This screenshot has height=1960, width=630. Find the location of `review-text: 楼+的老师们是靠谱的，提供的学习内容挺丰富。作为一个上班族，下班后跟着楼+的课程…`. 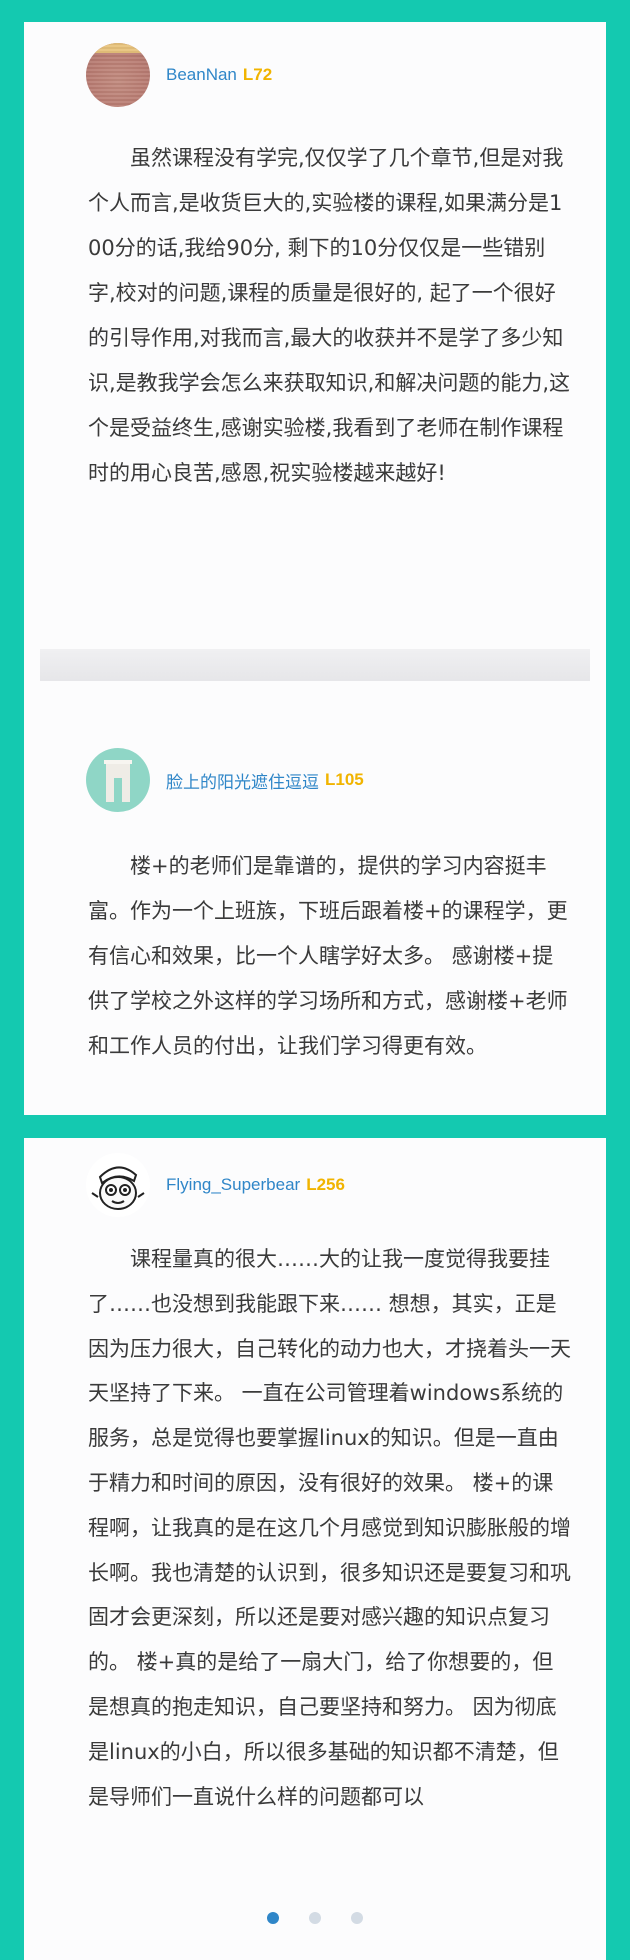

review-text: 楼+的老师们是靠谱的，提供的学习内容挺丰富。作为一个上班族，下班后跟着楼+的课程… is located at coordinates (328, 956).